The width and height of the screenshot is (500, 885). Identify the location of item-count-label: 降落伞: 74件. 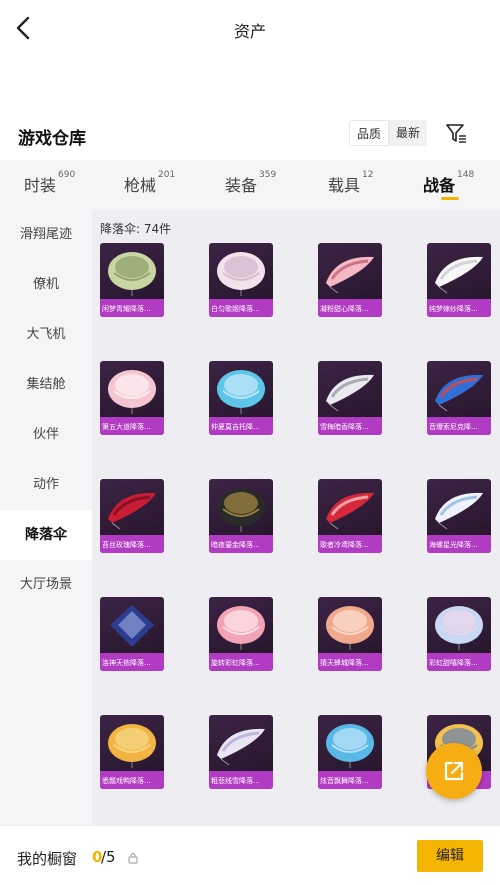
(136, 229).